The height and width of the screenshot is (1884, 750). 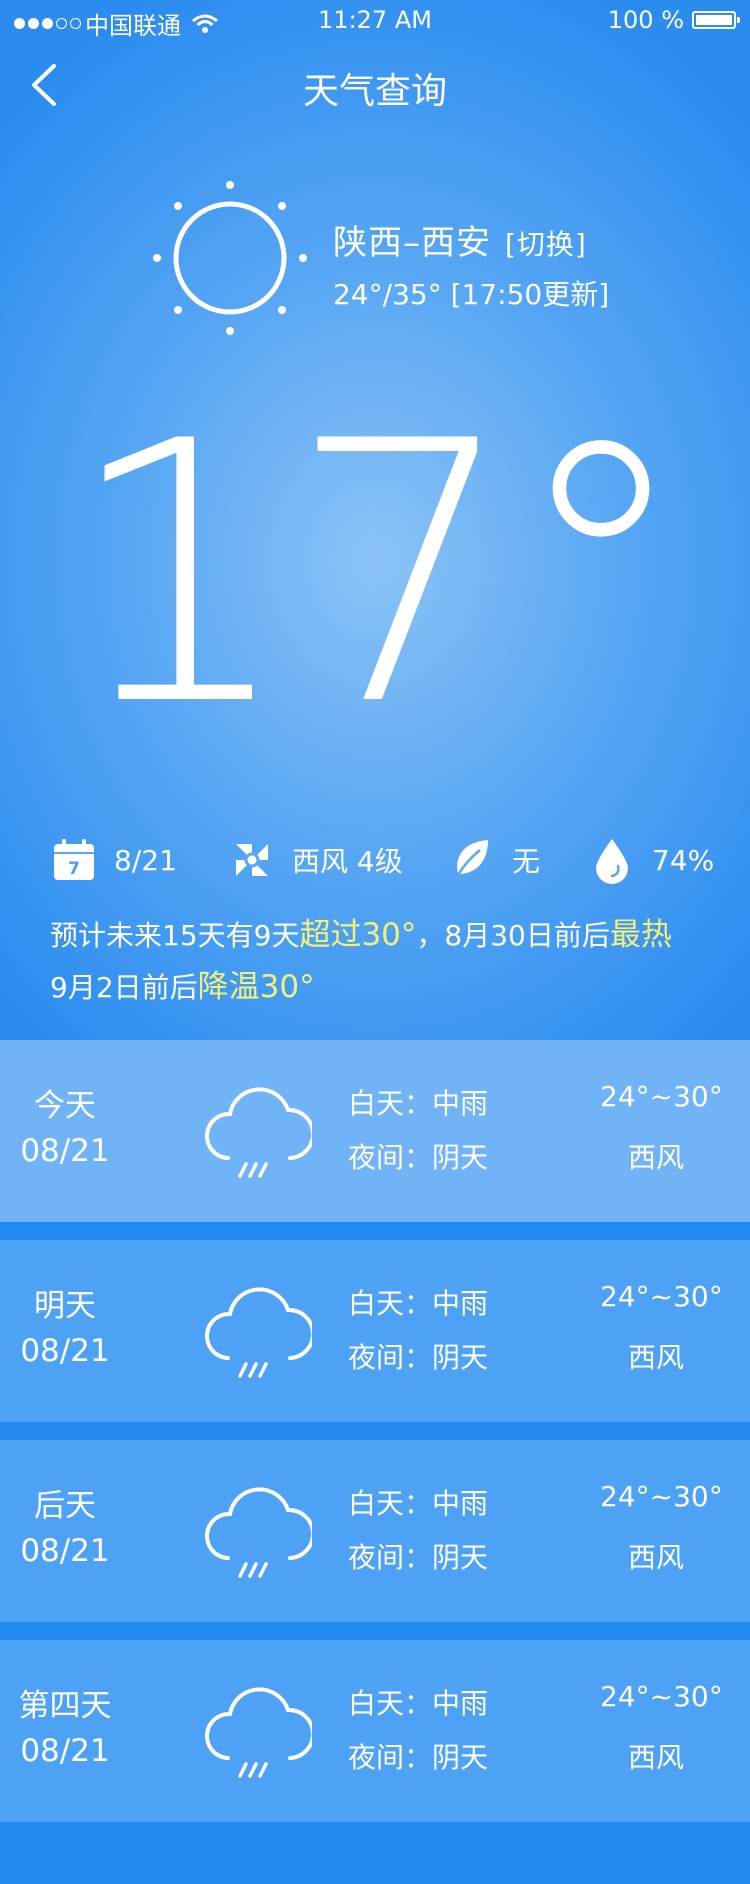 I want to click on forecast-day: 第四天, so click(x=65, y=1706).